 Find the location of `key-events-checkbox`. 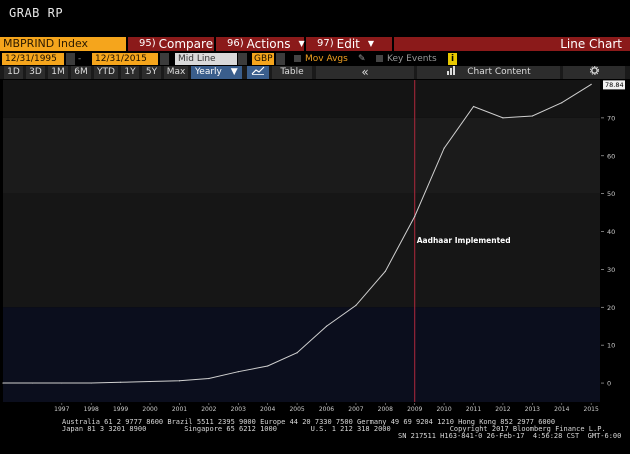

key-events-checkbox is located at coordinates (379, 58).